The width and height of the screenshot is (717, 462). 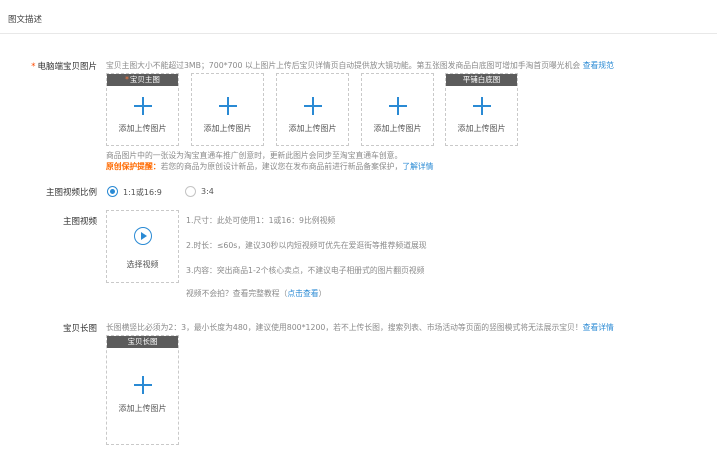 What do you see at coordinates (142, 264) in the screenshot?
I see `select-video-text: 选择视频` at bounding box center [142, 264].